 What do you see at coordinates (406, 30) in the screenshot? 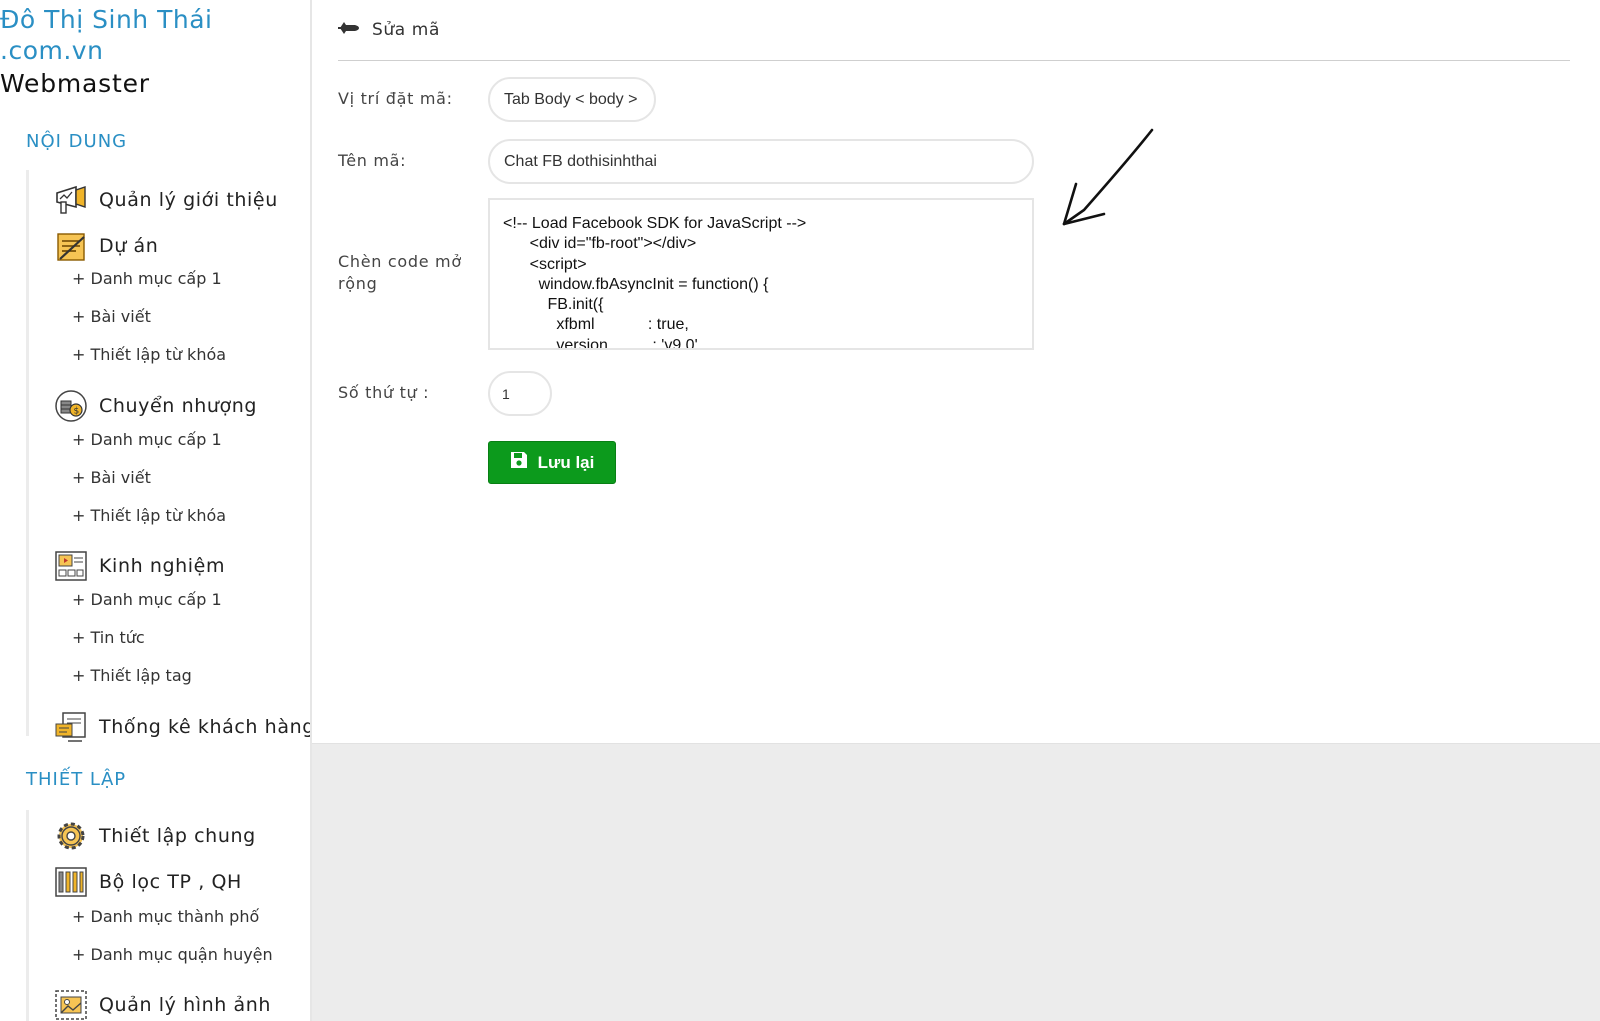
I see `page-title: Sửa mã` at bounding box center [406, 30].